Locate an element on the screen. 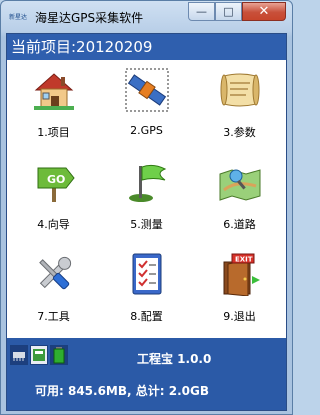  menu-label-config: 8.配置 is located at coordinates (146, 316).